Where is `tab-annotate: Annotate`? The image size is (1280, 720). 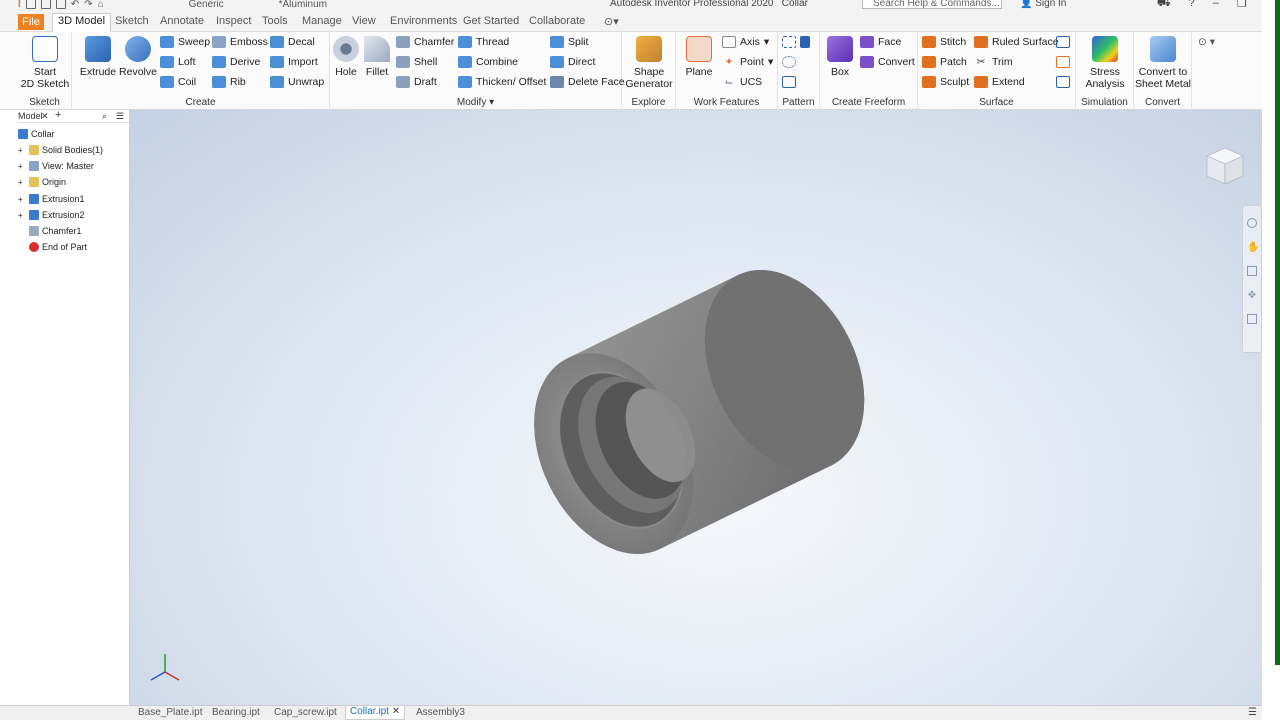
tab-annotate: Annotate is located at coordinates (182, 21).